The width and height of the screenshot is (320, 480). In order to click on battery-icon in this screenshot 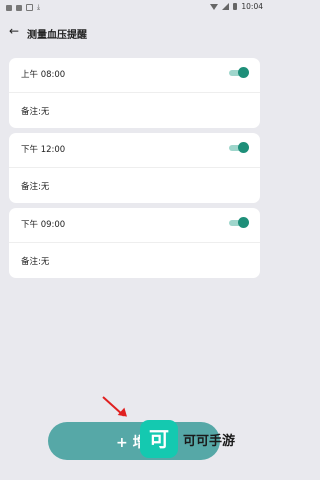, I will do `click(235, 6)`.